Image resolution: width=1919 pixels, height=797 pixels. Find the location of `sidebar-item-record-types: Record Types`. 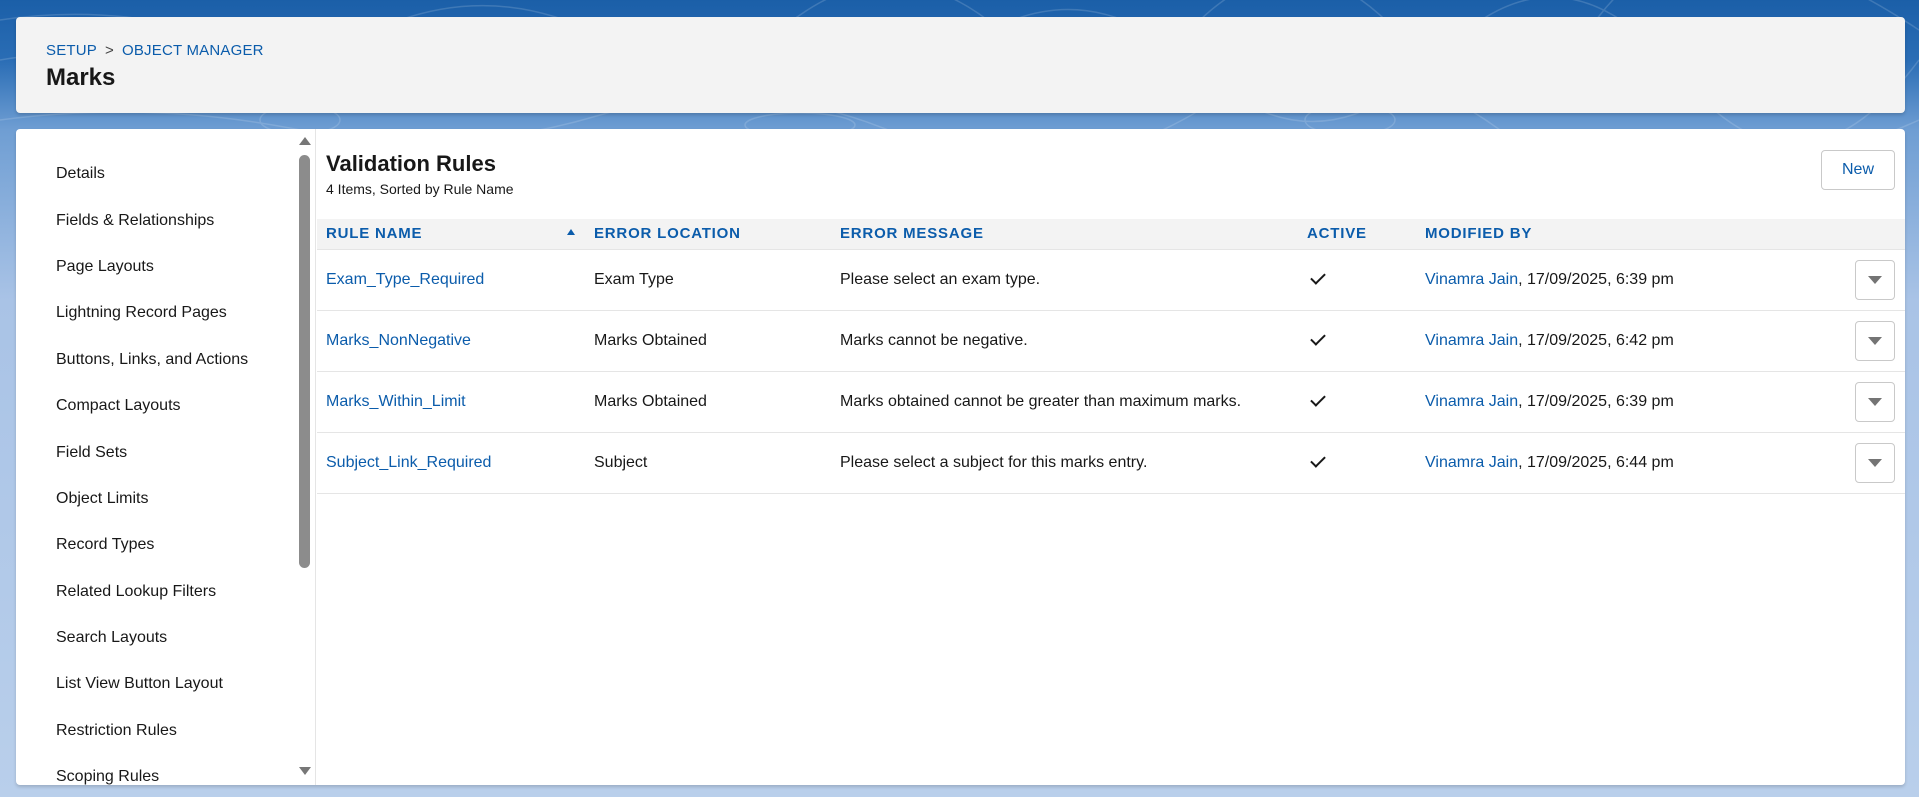

sidebar-item-record-types: Record Types is located at coordinates (105, 545).